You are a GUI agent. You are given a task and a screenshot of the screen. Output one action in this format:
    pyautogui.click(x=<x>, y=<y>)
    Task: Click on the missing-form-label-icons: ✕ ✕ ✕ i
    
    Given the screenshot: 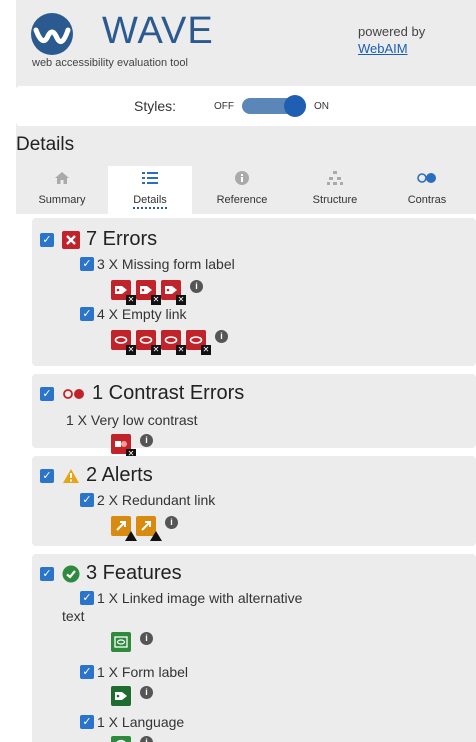 What is the action you would take?
    pyautogui.click(x=157, y=292)
    